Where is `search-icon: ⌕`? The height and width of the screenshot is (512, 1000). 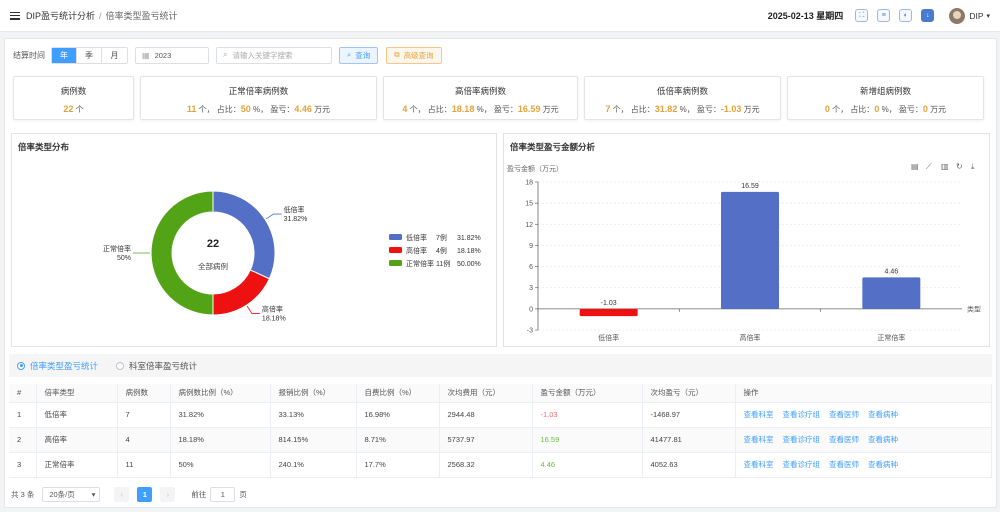 search-icon: ⌕ is located at coordinates (349, 54).